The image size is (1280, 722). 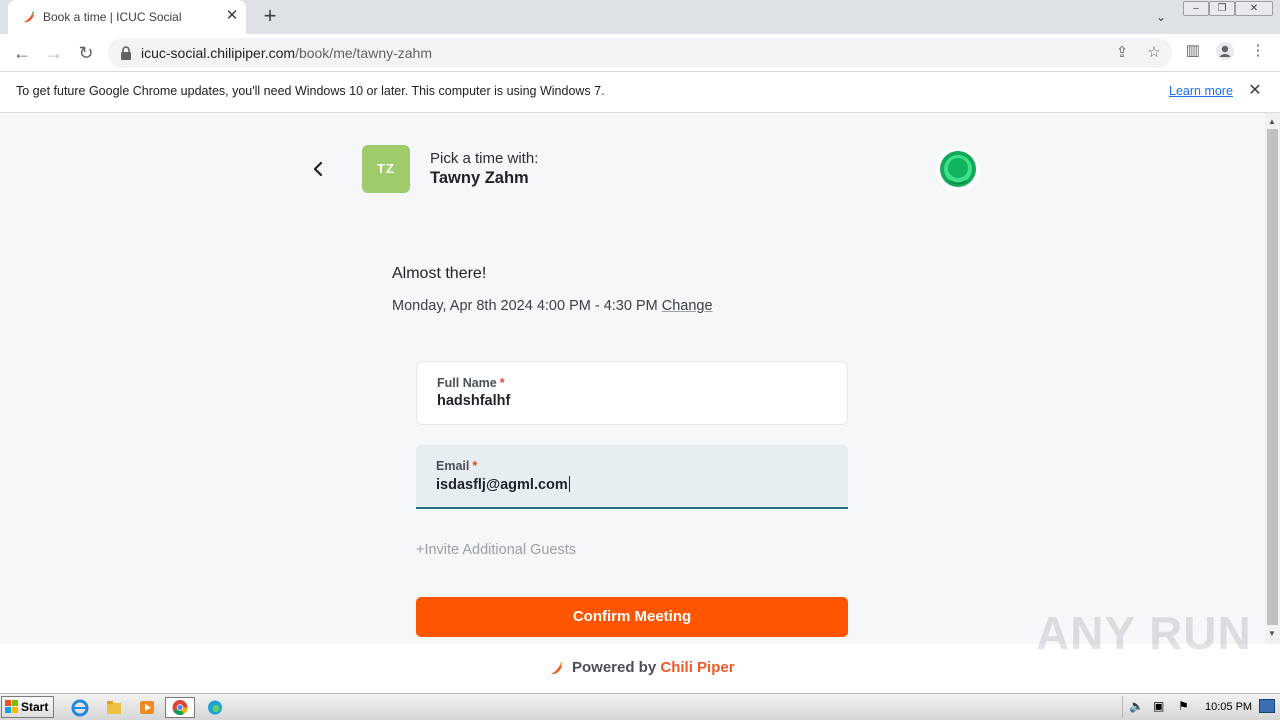 What do you see at coordinates (1193, 51) in the screenshot?
I see `side-panel-icon: ▥` at bounding box center [1193, 51].